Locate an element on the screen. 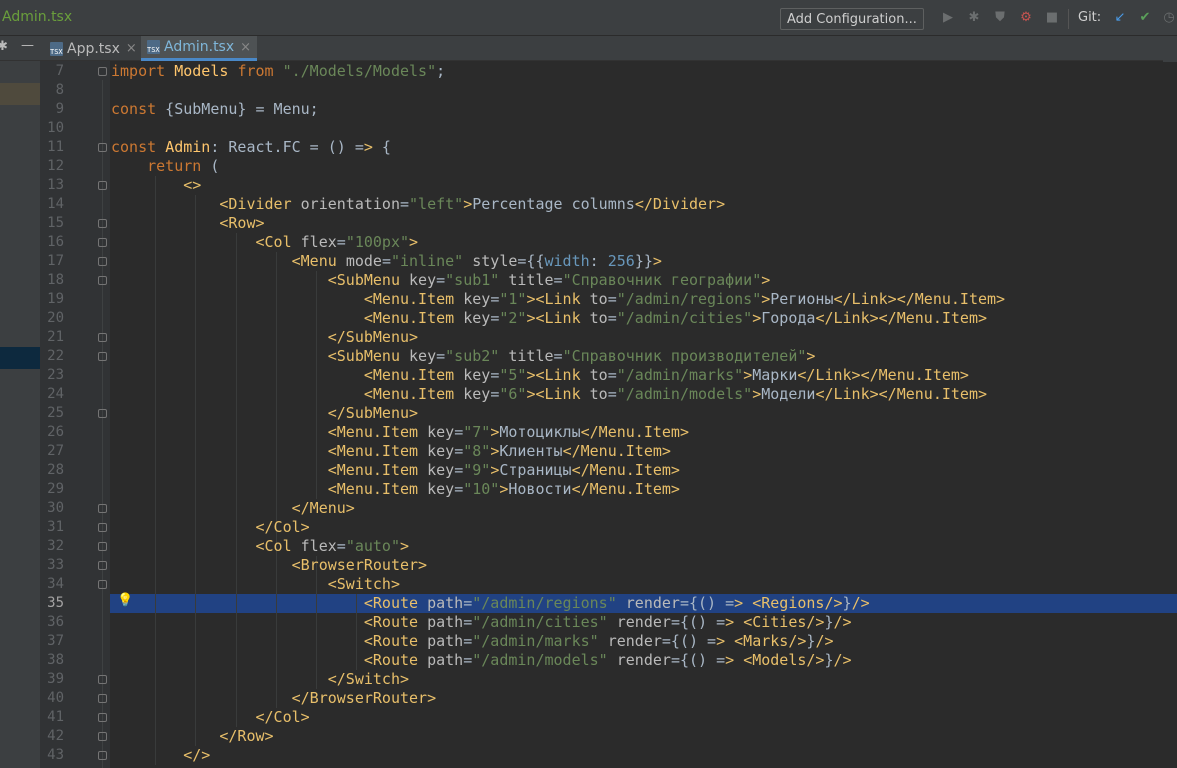 Image resolution: width=1177 pixels, height=768 pixels. line-number: 30 is located at coordinates (52, 508).